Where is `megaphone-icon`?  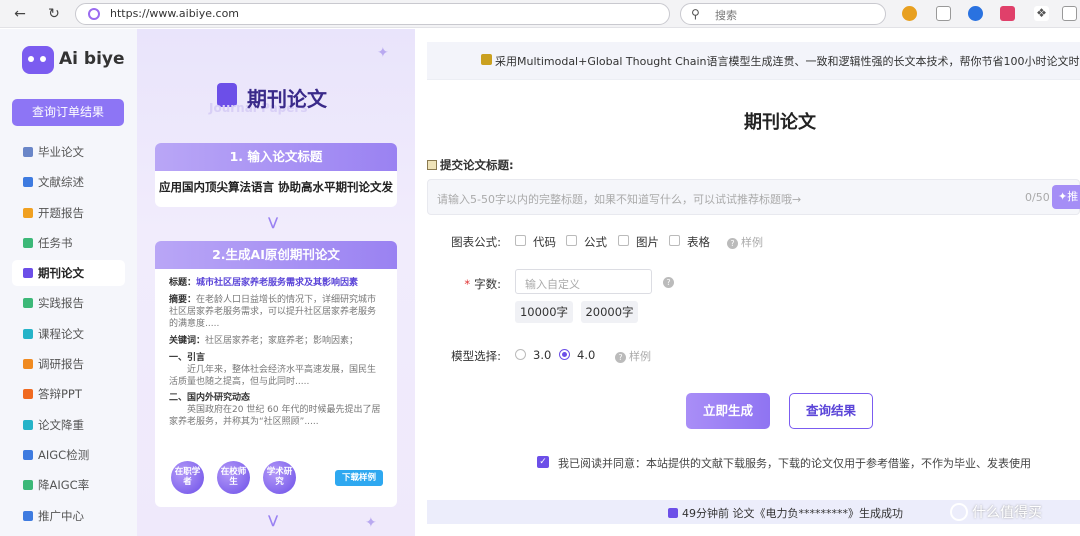 megaphone-icon is located at coordinates (486, 59).